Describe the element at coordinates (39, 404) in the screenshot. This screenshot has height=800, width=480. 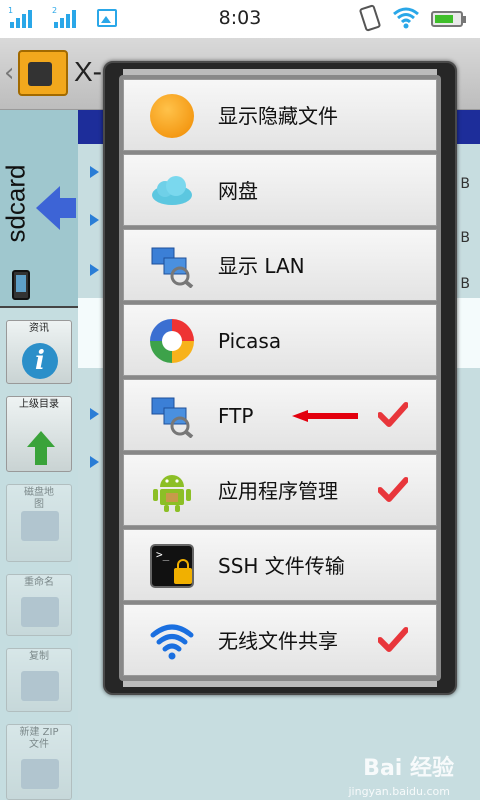
I see `parent-dir-label: 上级目录` at that location.